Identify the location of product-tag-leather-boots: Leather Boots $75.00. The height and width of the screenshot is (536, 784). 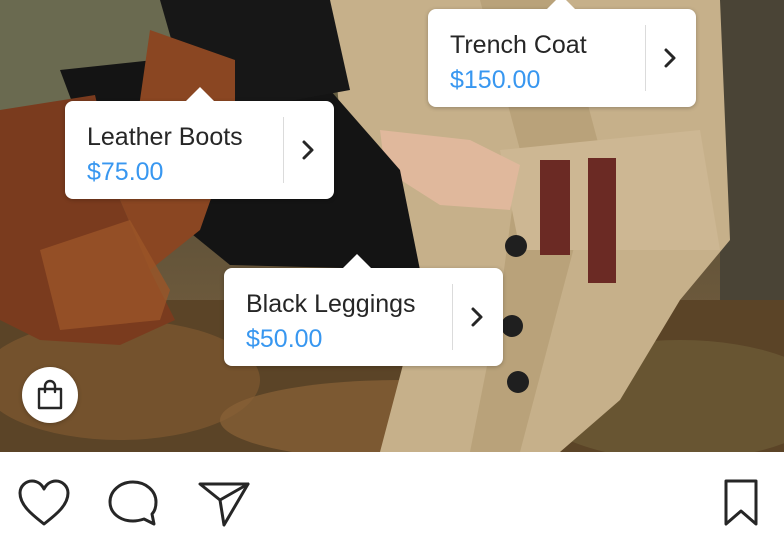
(199, 143).